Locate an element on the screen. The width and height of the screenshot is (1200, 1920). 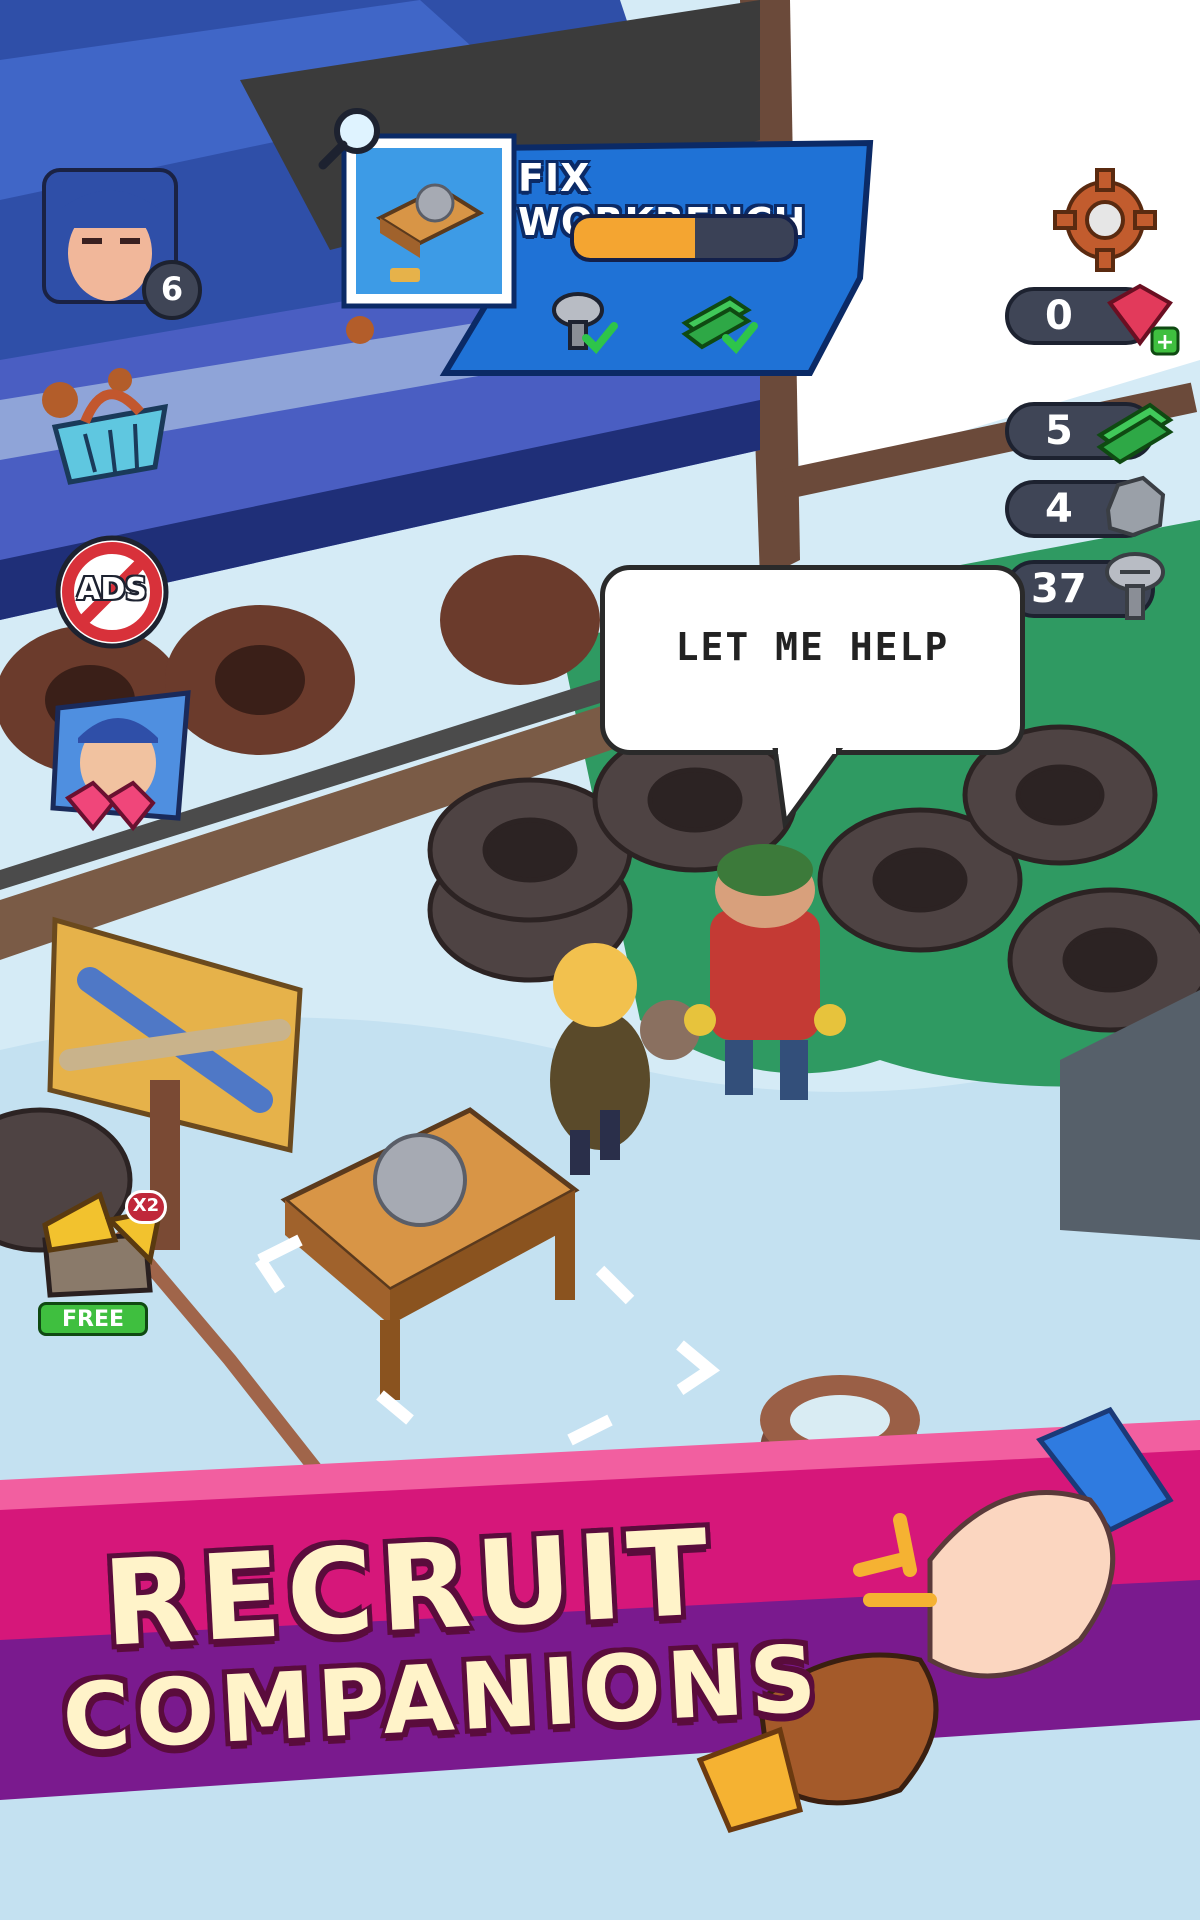
stone-icon is located at coordinates (1135, 506).